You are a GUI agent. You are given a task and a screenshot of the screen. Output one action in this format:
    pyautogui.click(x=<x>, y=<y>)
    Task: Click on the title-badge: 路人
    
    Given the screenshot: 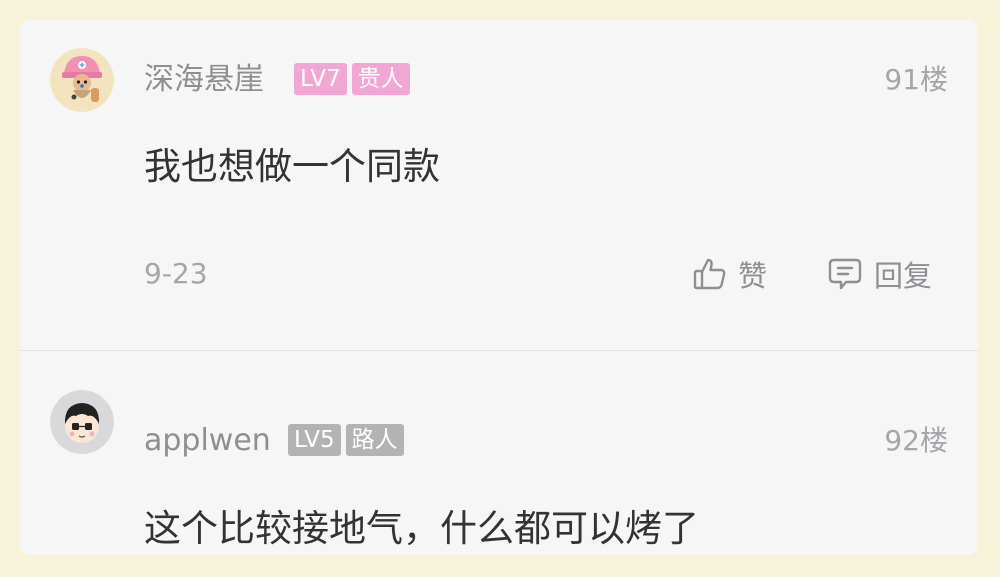 What is the action you would take?
    pyautogui.click(x=374, y=440)
    